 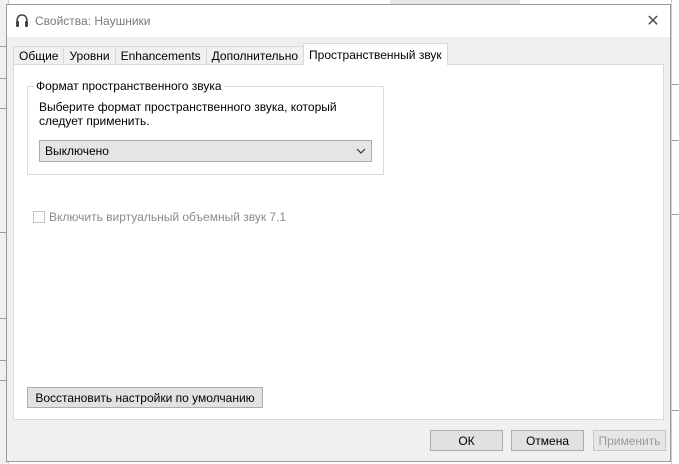 I want to click on spatial-format-value: Выключено, so click(x=77, y=151).